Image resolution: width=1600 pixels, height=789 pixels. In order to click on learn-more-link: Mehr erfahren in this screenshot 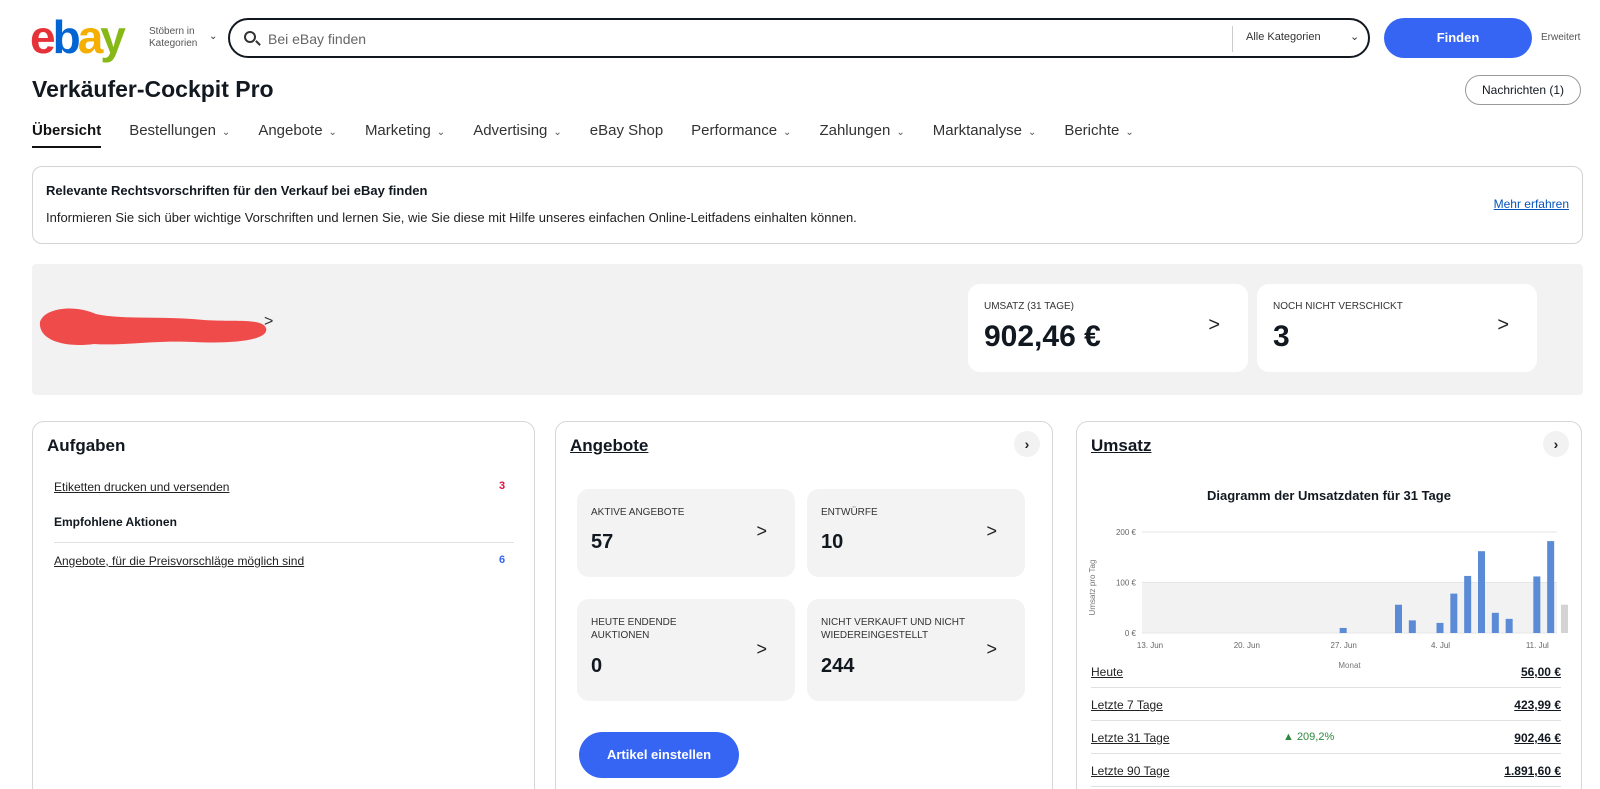, I will do `click(1531, 204)`.